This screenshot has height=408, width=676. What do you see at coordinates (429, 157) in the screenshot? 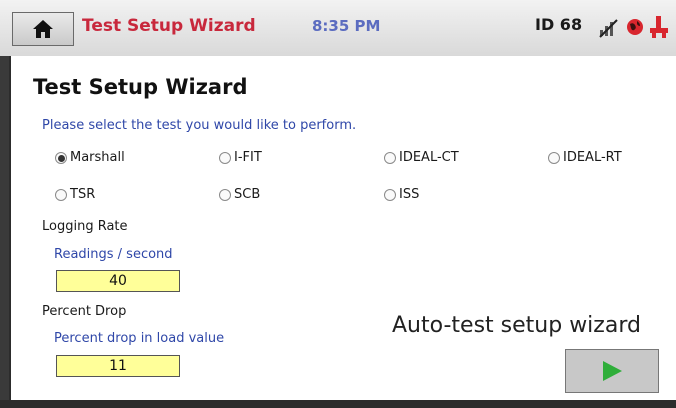
I see `radio-label: IDEAL-CT` at bounding box center [429, 157].